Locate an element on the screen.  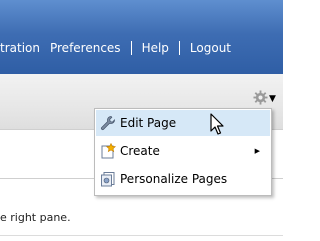
menu-item-create: Create ▶ is located at coordinates (183, 151).